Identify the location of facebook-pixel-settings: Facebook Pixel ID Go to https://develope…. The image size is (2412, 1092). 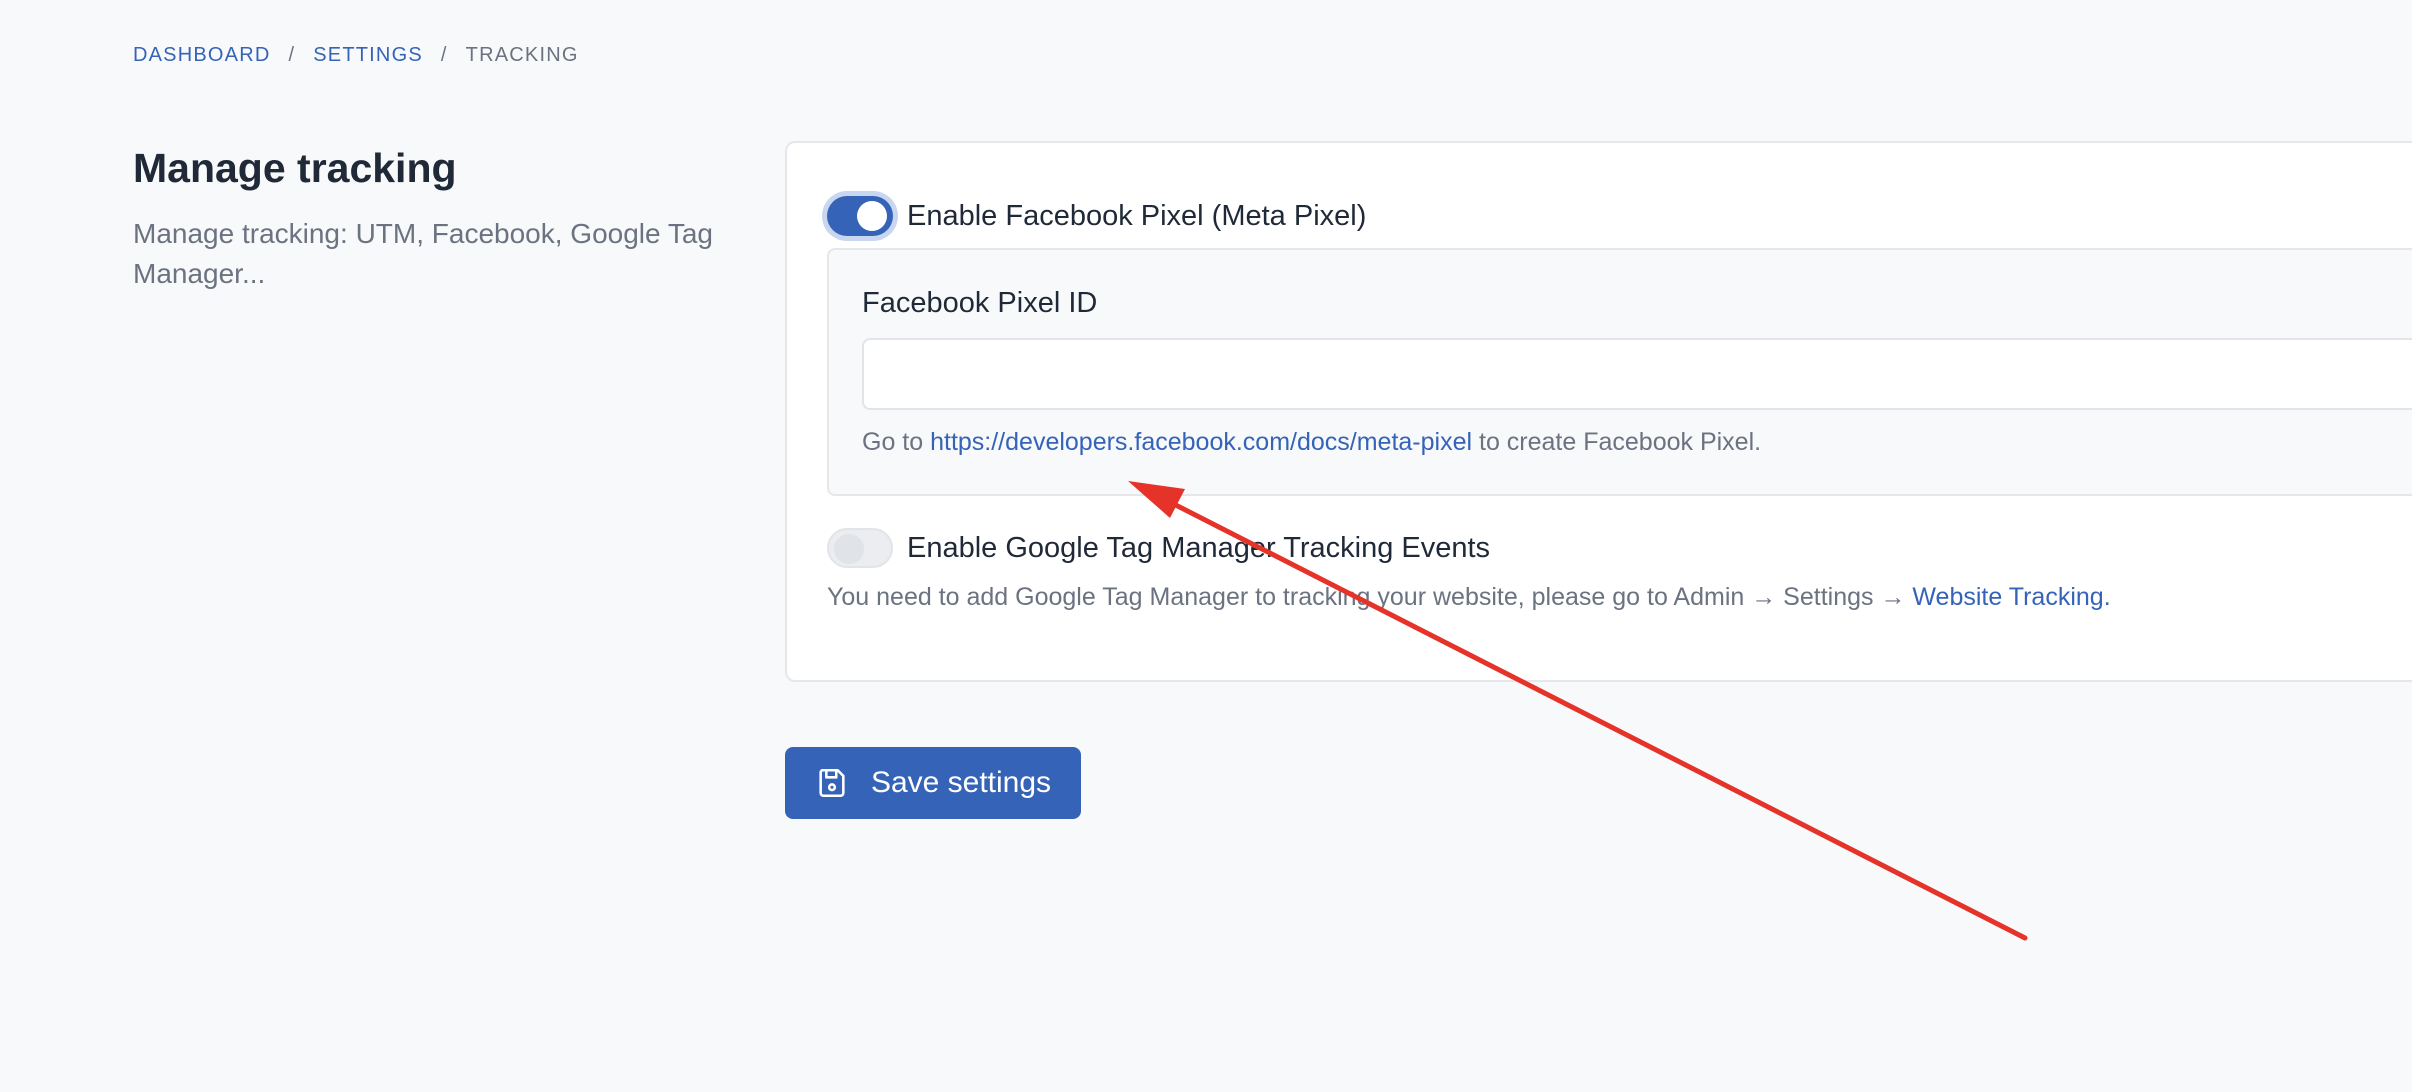
(1619, 372).